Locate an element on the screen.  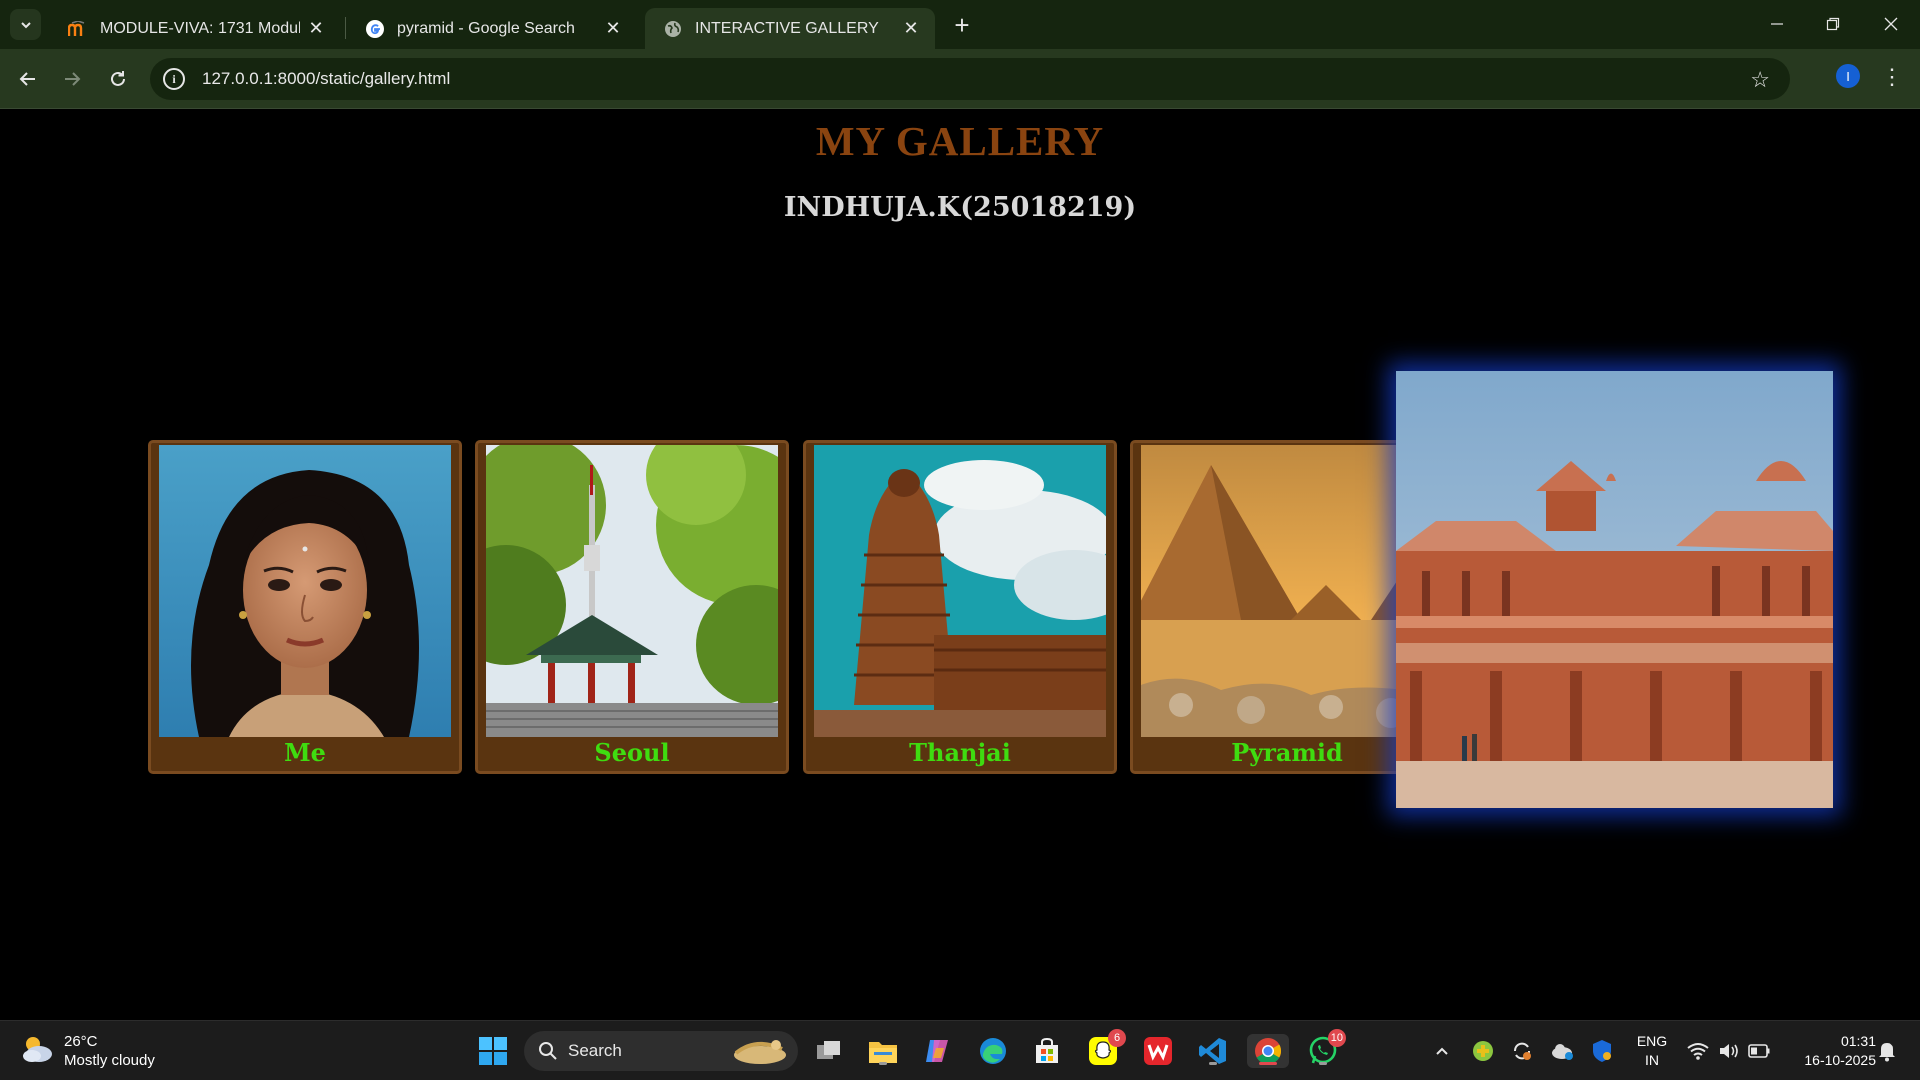
store-button is located at coordinates (1047, 1051).